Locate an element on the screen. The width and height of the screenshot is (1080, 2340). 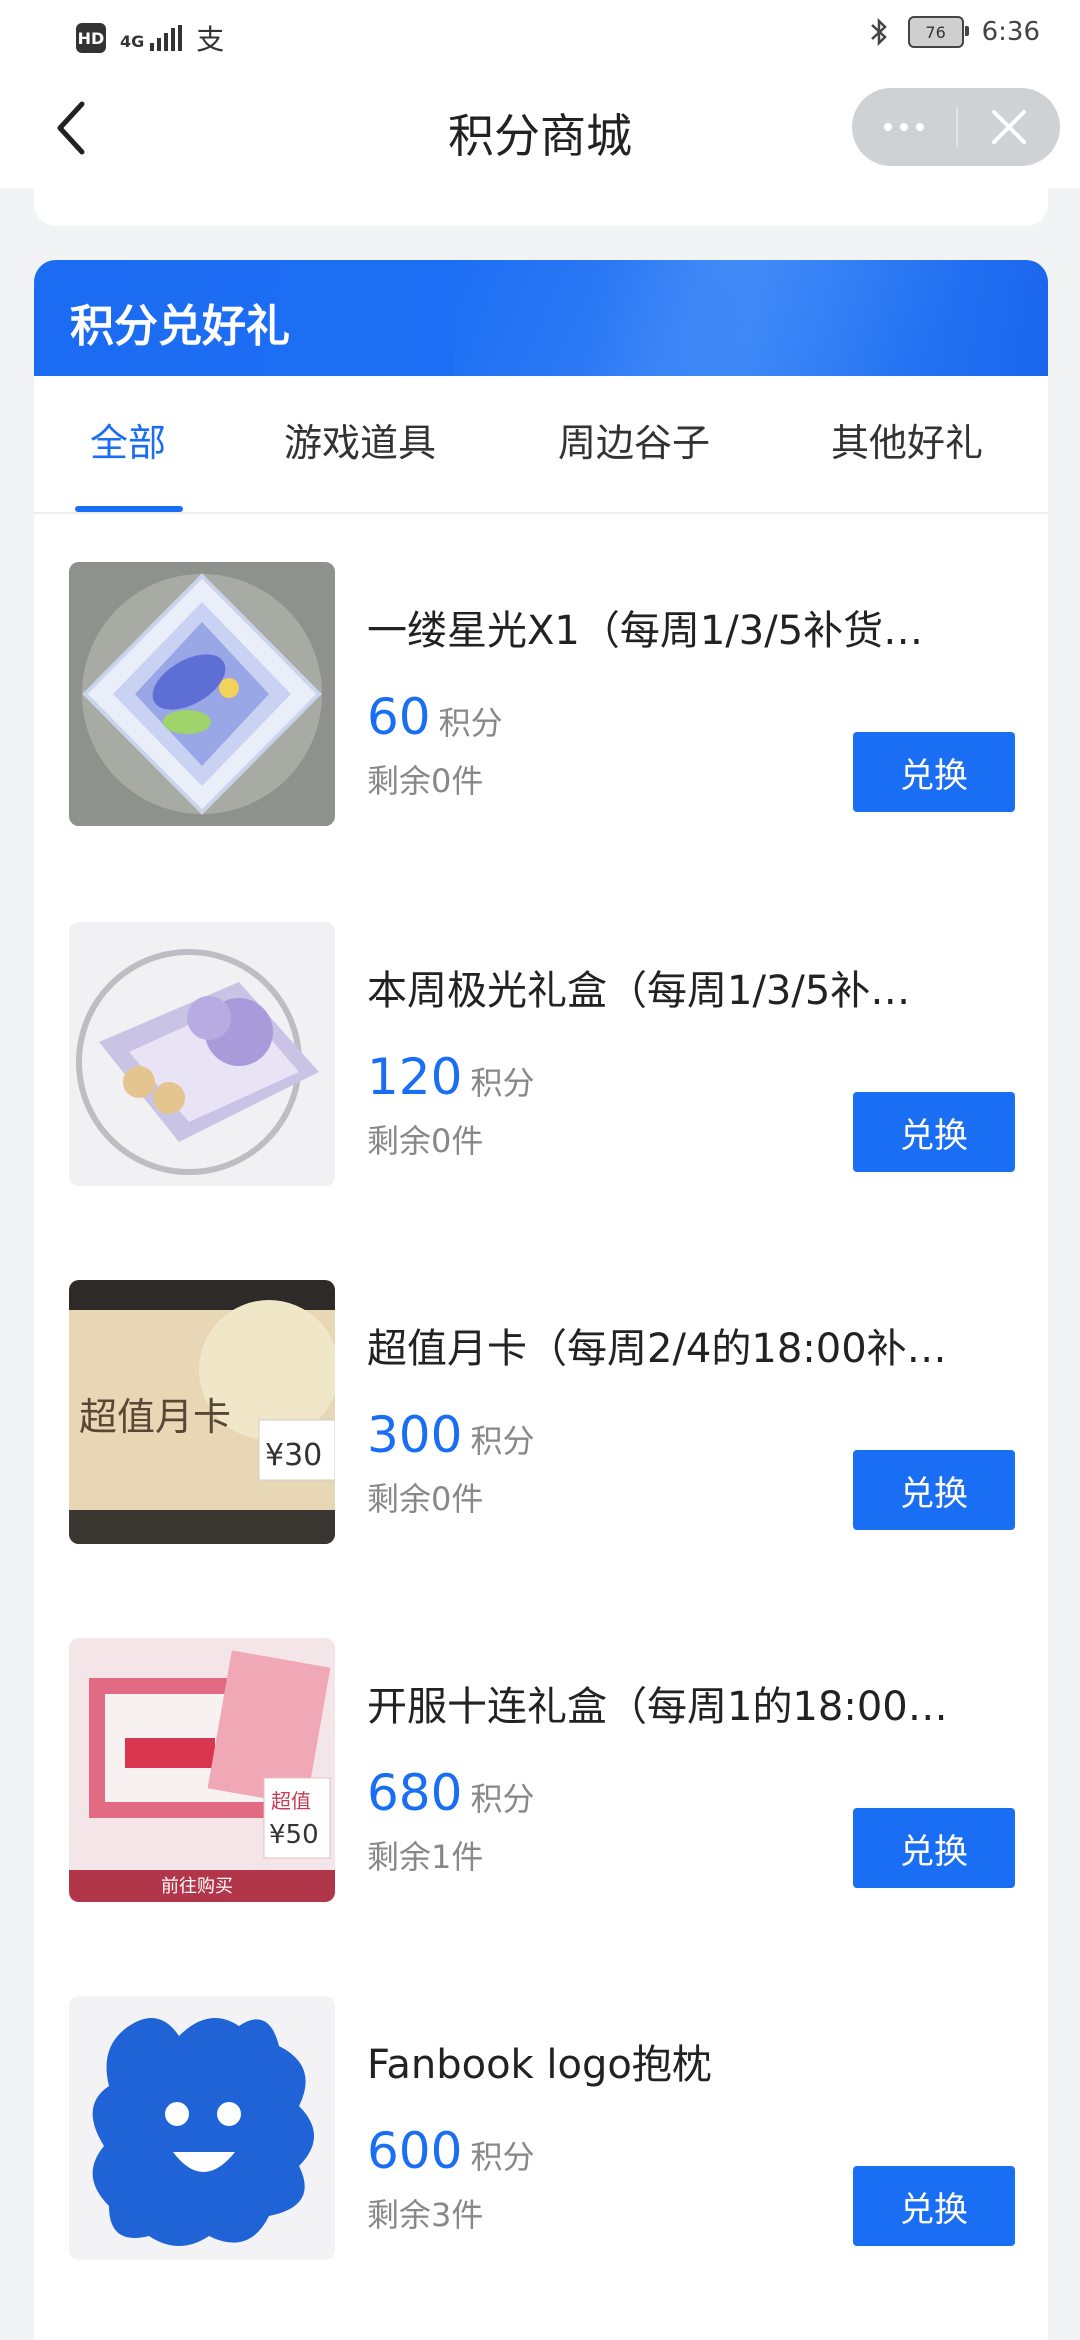
points-value: 60 is located at coordinates (399, 717).